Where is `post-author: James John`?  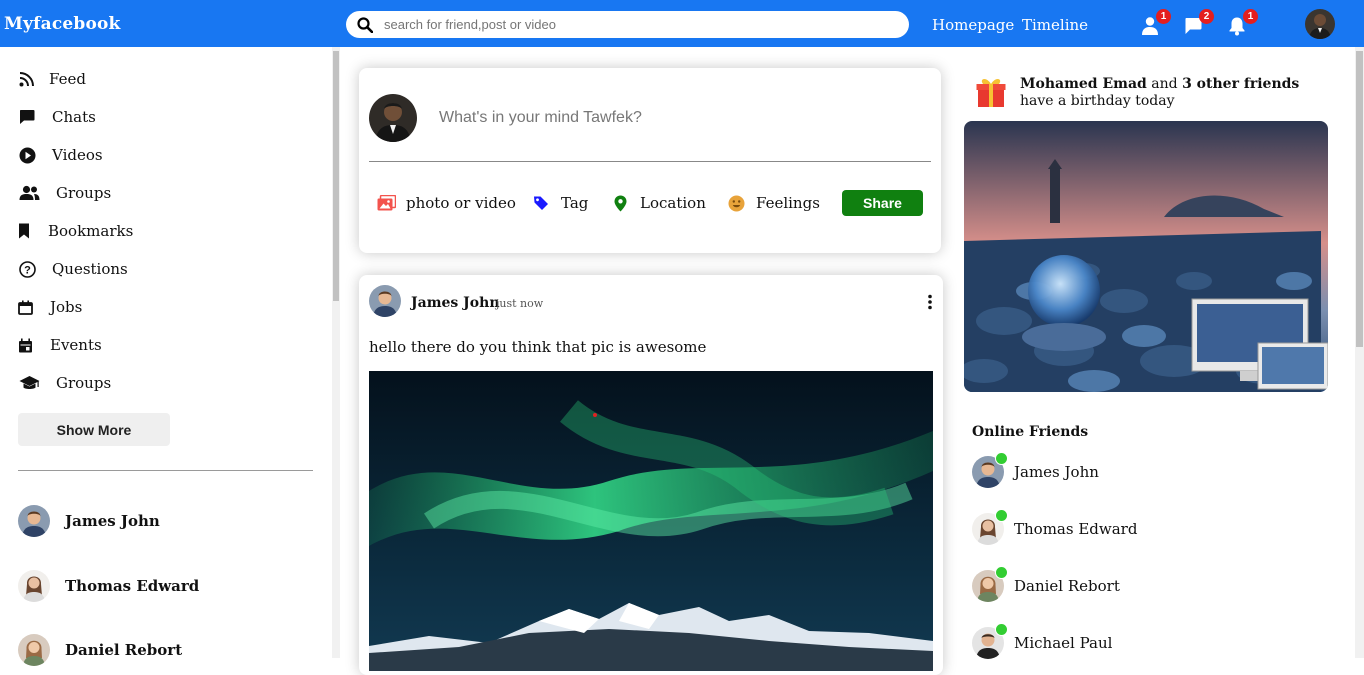
post-author: James John is located at coordinates (455, 303).